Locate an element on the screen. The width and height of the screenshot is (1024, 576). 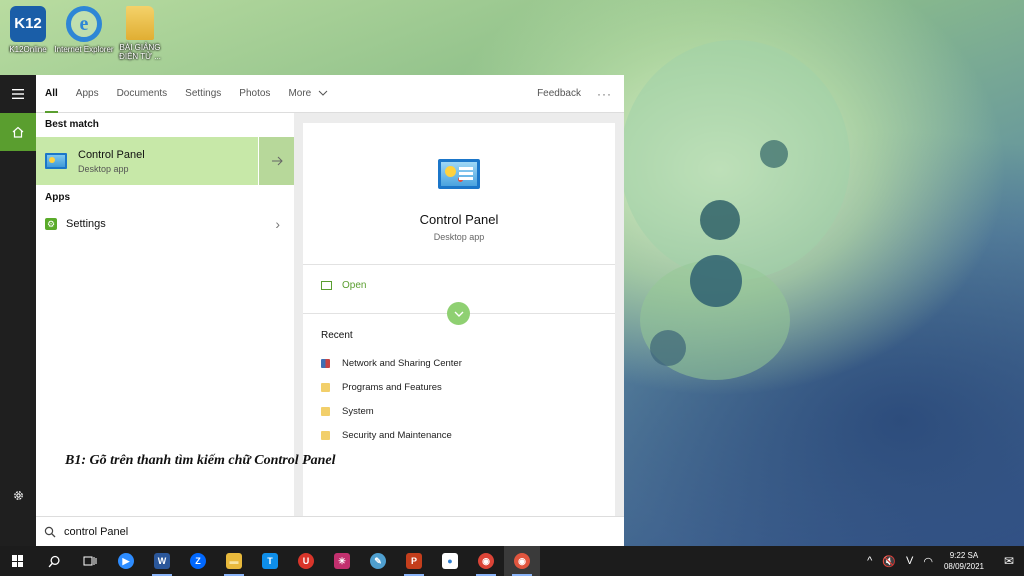
open-action: Open is located at coordinates (343, 285).